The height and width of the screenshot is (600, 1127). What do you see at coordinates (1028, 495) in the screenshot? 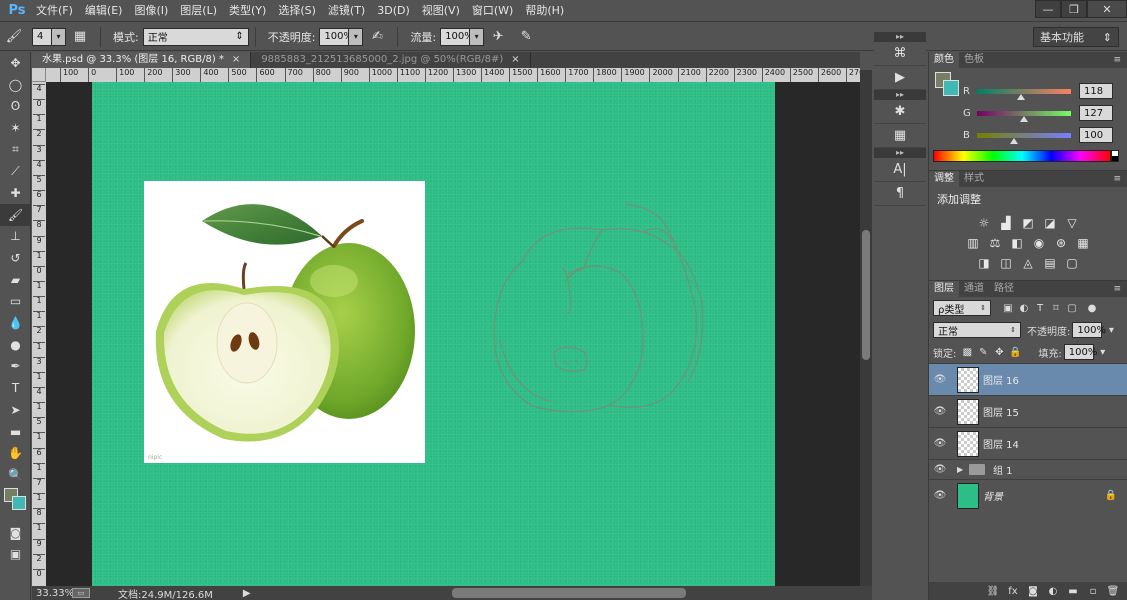
I see `layer-row-background: 👁 背景 🔒` at bounding box center [1028, 495].